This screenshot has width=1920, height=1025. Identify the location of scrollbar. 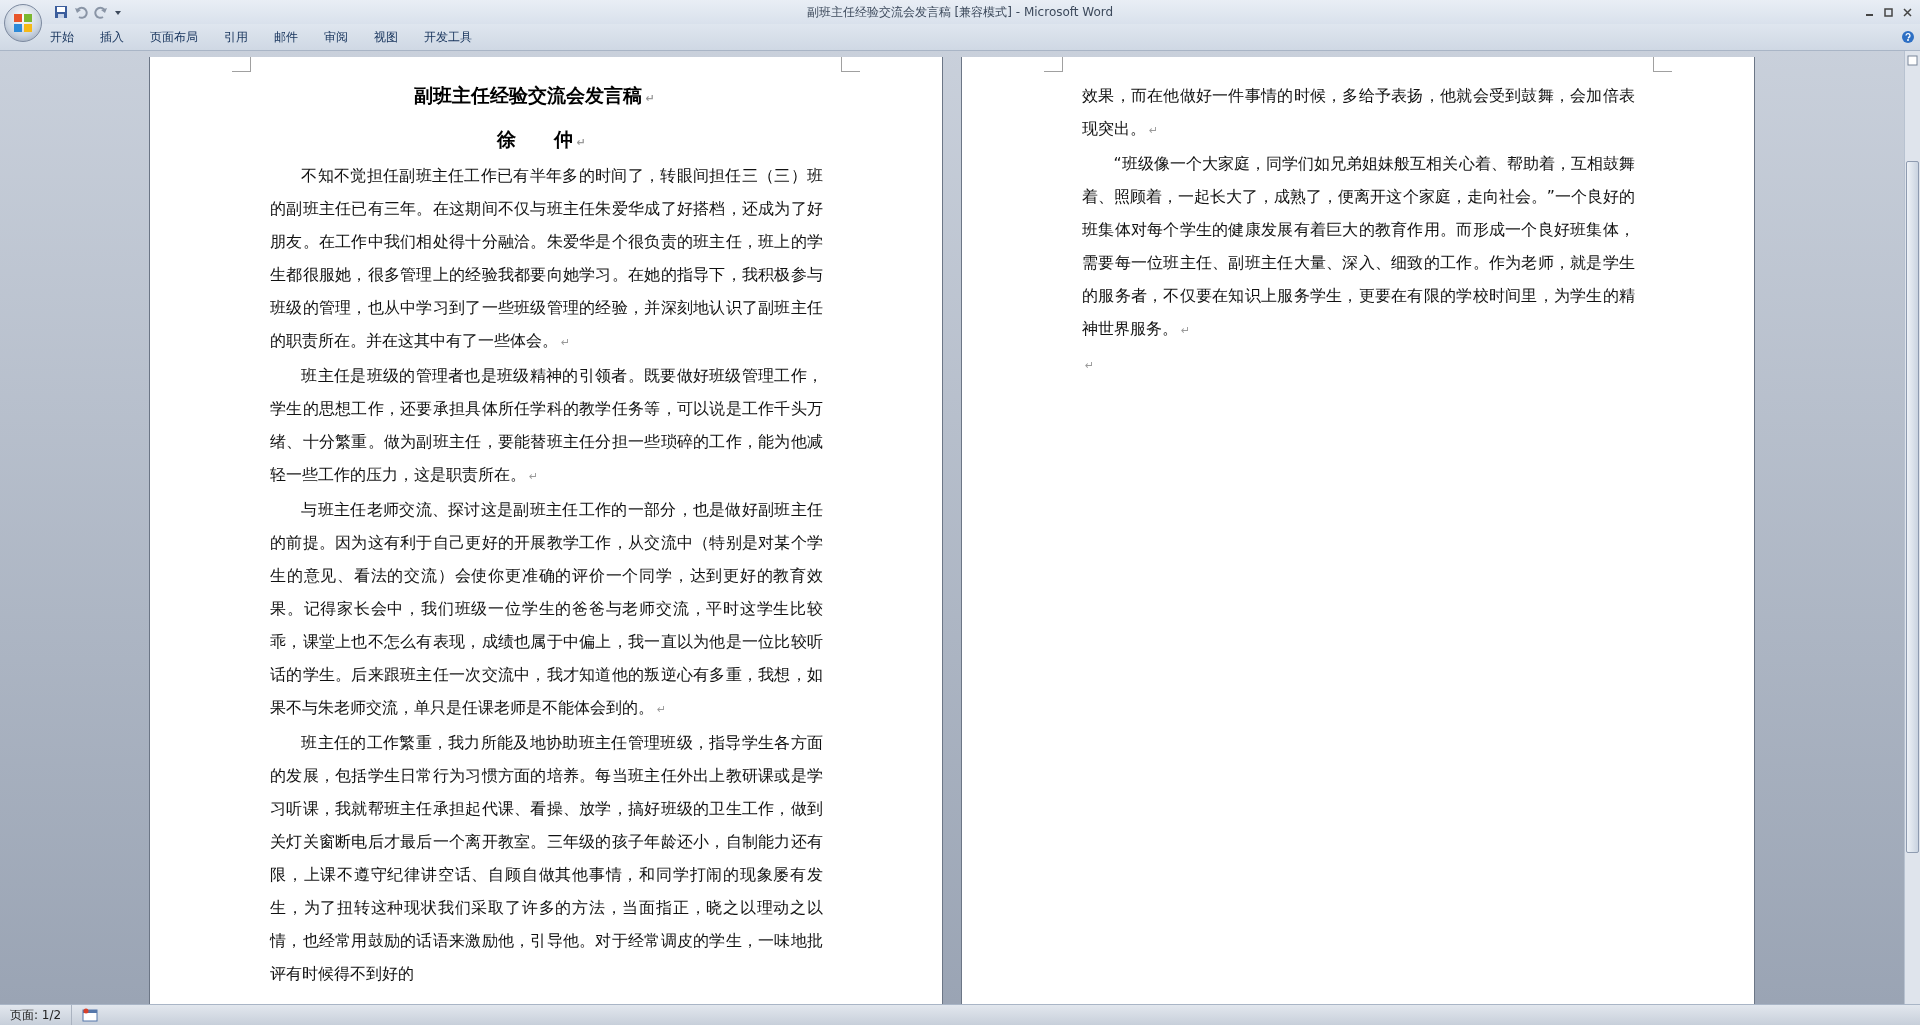
(1912, 527).